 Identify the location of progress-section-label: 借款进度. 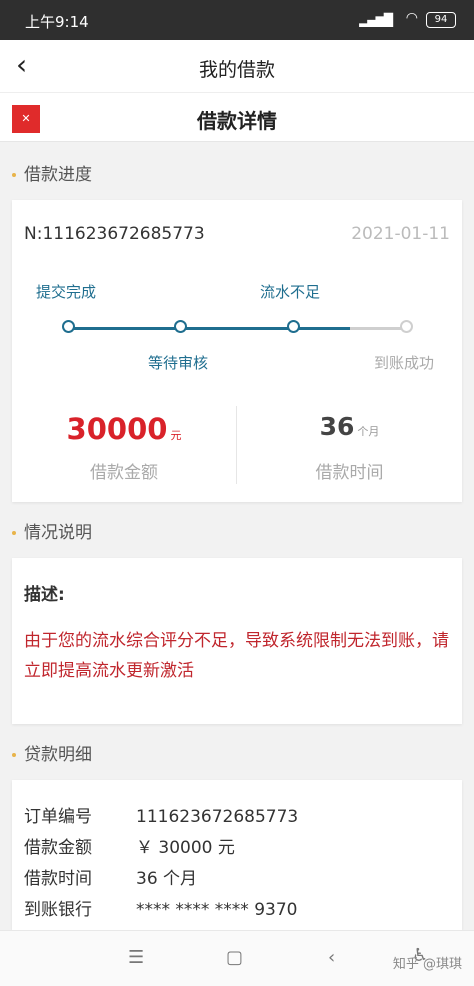
(52, 172).